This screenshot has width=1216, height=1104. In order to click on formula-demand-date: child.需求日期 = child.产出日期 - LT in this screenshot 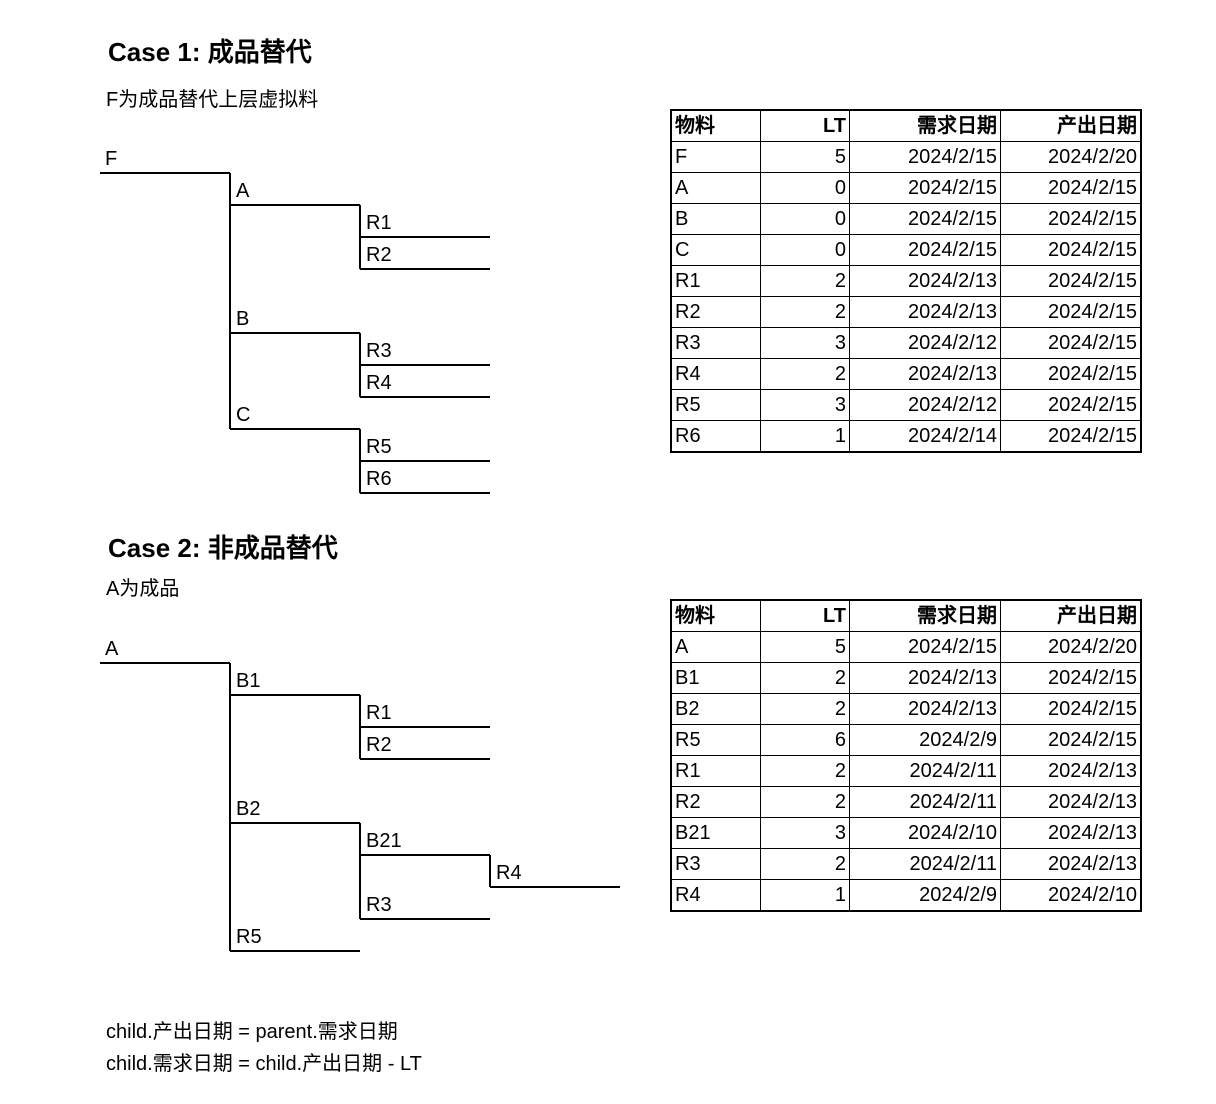, I will do `click(264, 1064)`.